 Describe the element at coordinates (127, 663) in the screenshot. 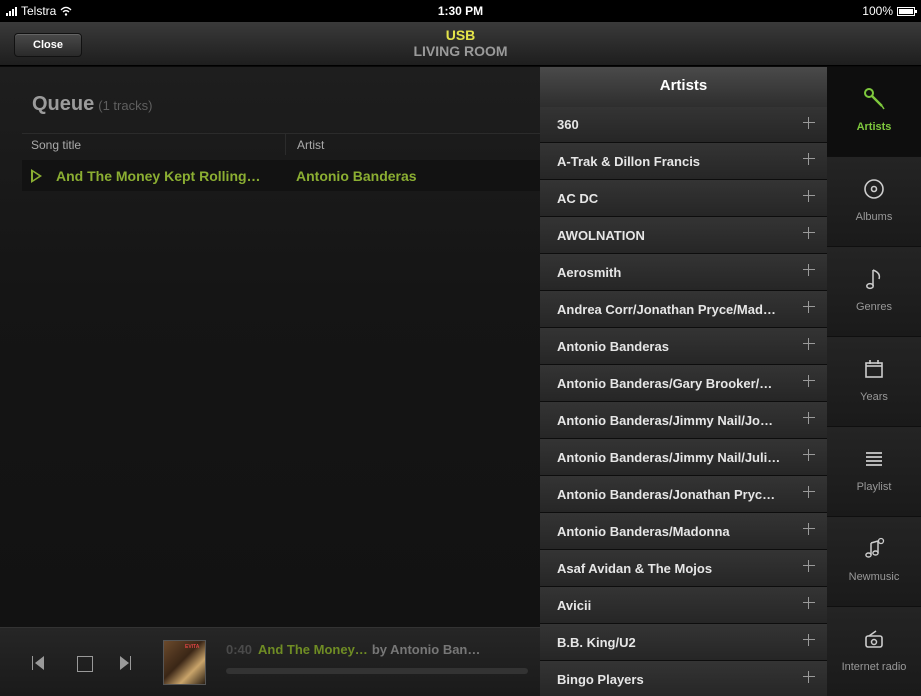

I see `next-track-icon` at that location.